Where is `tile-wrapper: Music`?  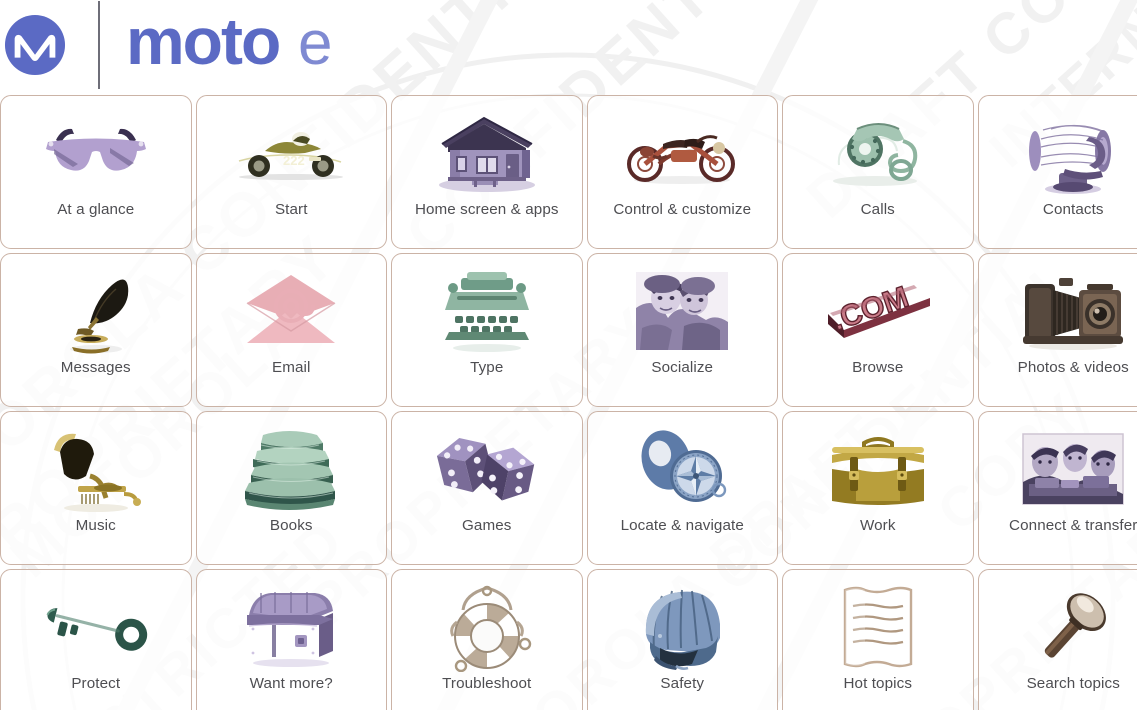
tile-wrapper: Music is located at coordinates (98, 490).